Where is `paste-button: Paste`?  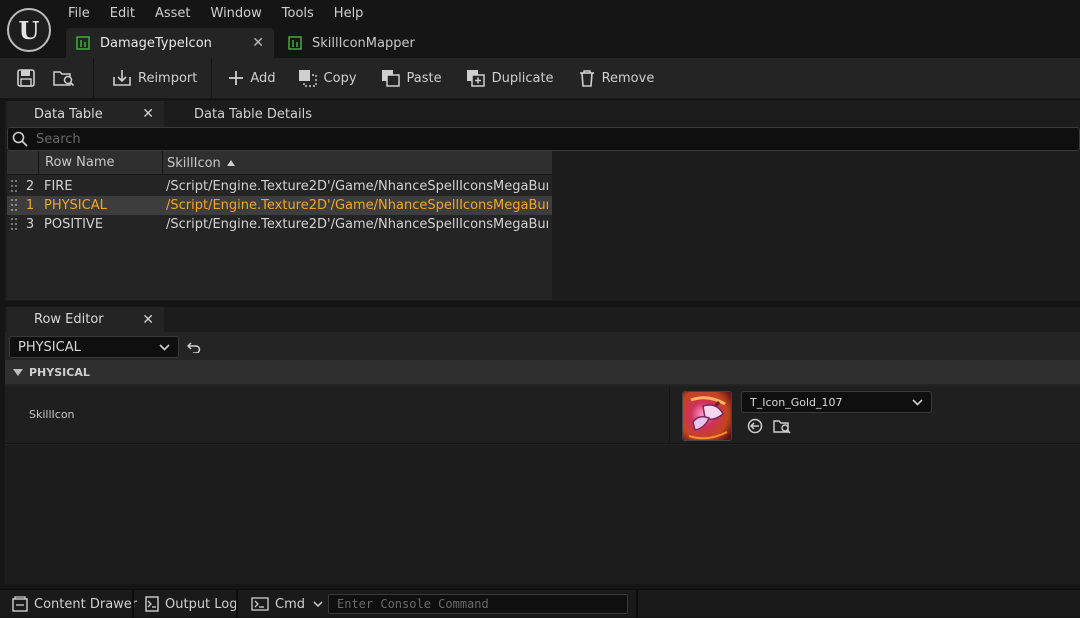
paste-button: Paste is located at coordinates (407, 78).